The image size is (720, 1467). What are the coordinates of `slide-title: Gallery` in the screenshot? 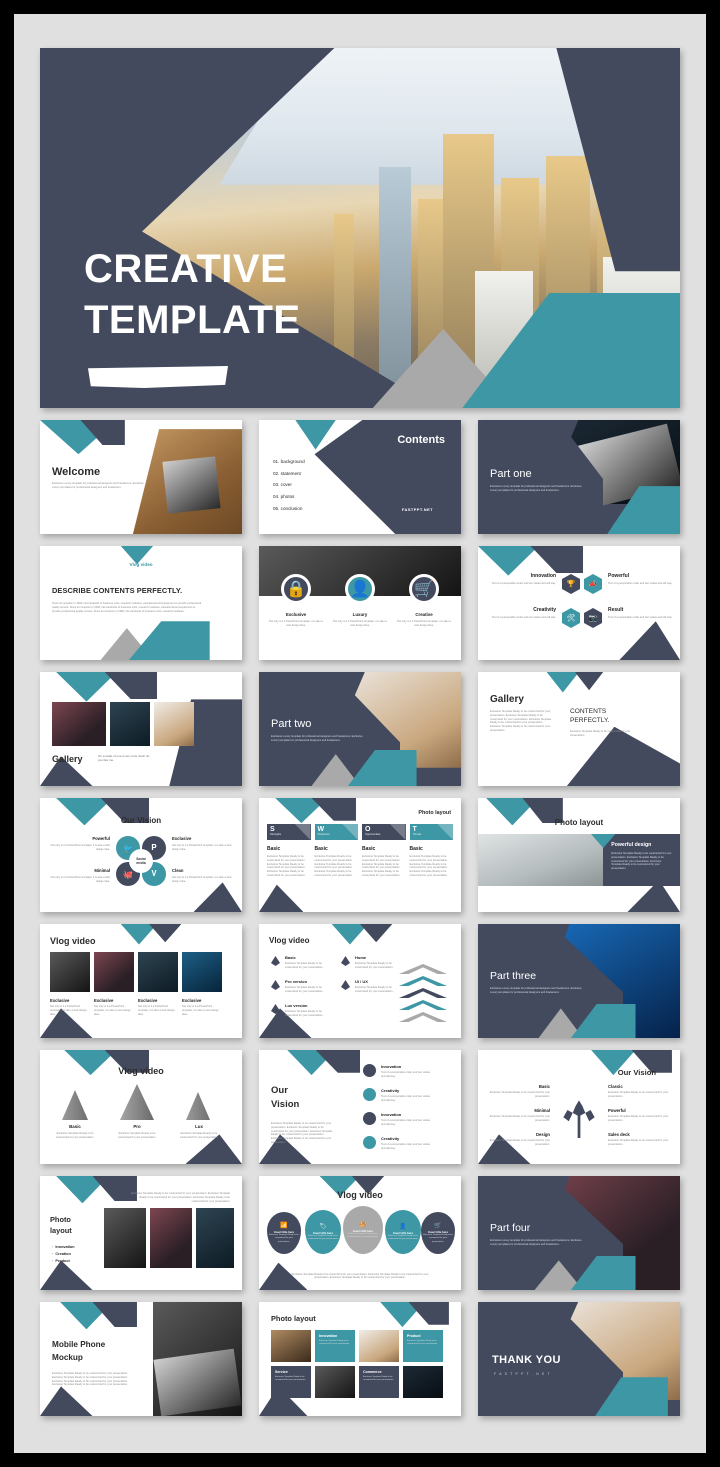 It's located at (67, 759).